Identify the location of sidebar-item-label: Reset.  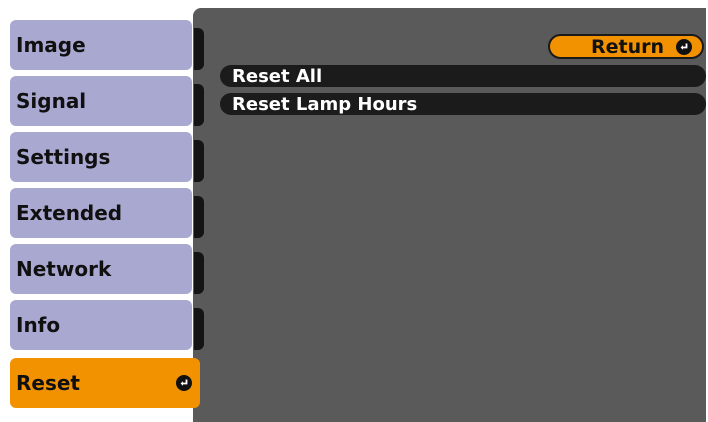
(48, 383).